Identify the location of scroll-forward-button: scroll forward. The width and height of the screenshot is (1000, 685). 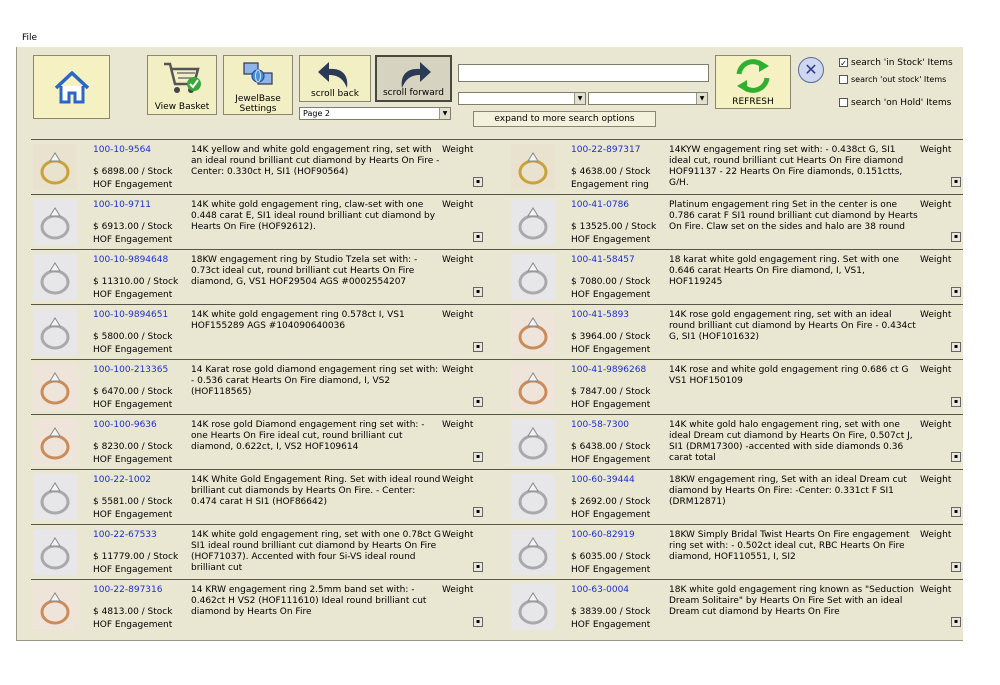
(413, 78).